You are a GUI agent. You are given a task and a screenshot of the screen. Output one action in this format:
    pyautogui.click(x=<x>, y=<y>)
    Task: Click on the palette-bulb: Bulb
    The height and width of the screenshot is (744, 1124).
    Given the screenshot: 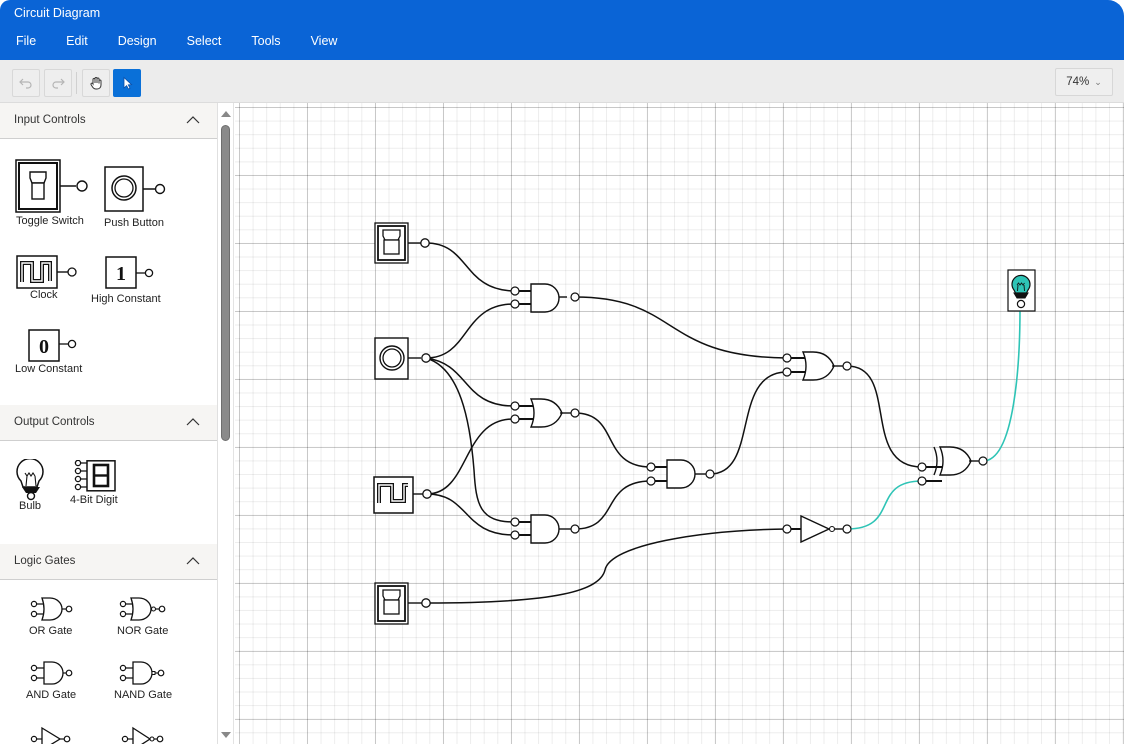 What is the action you would take?
    pyautogui.click(x=34, y=487)
    